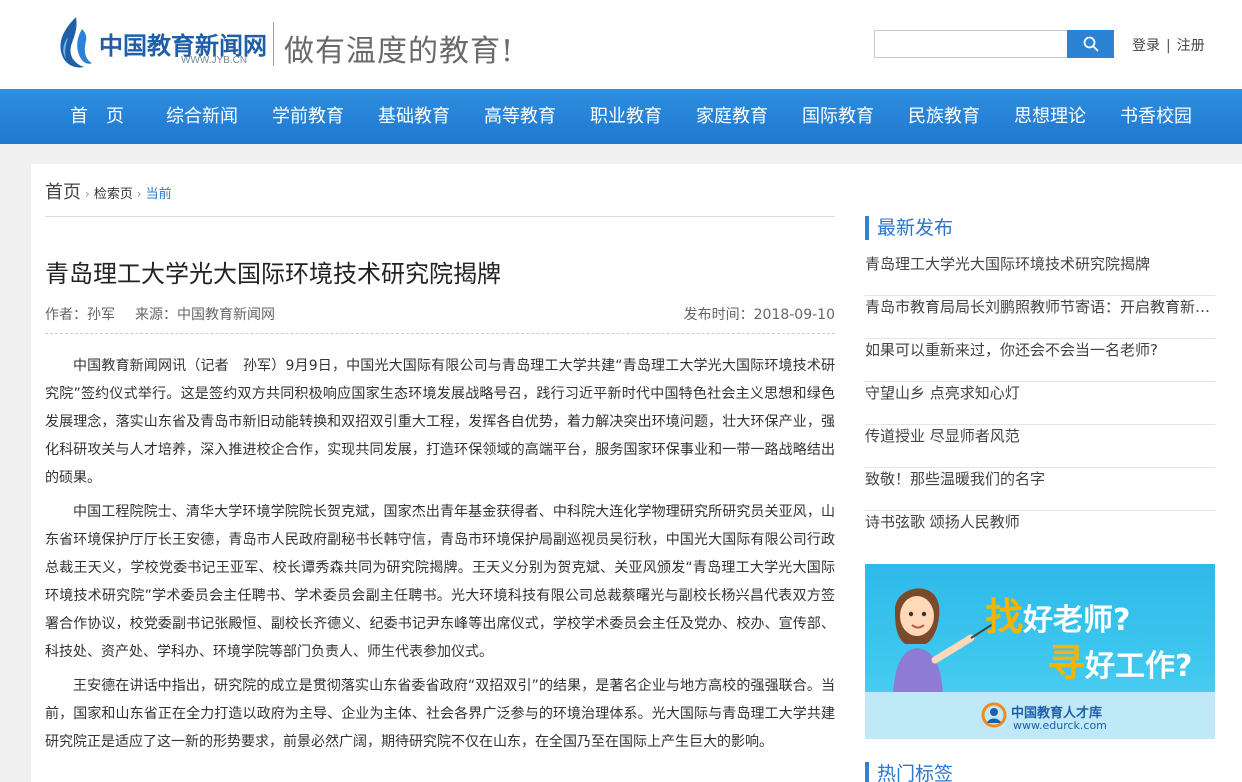 The height and width of the screenshot is (782, 1242). I want to click on source-label: 来源：, so click(156, 315).